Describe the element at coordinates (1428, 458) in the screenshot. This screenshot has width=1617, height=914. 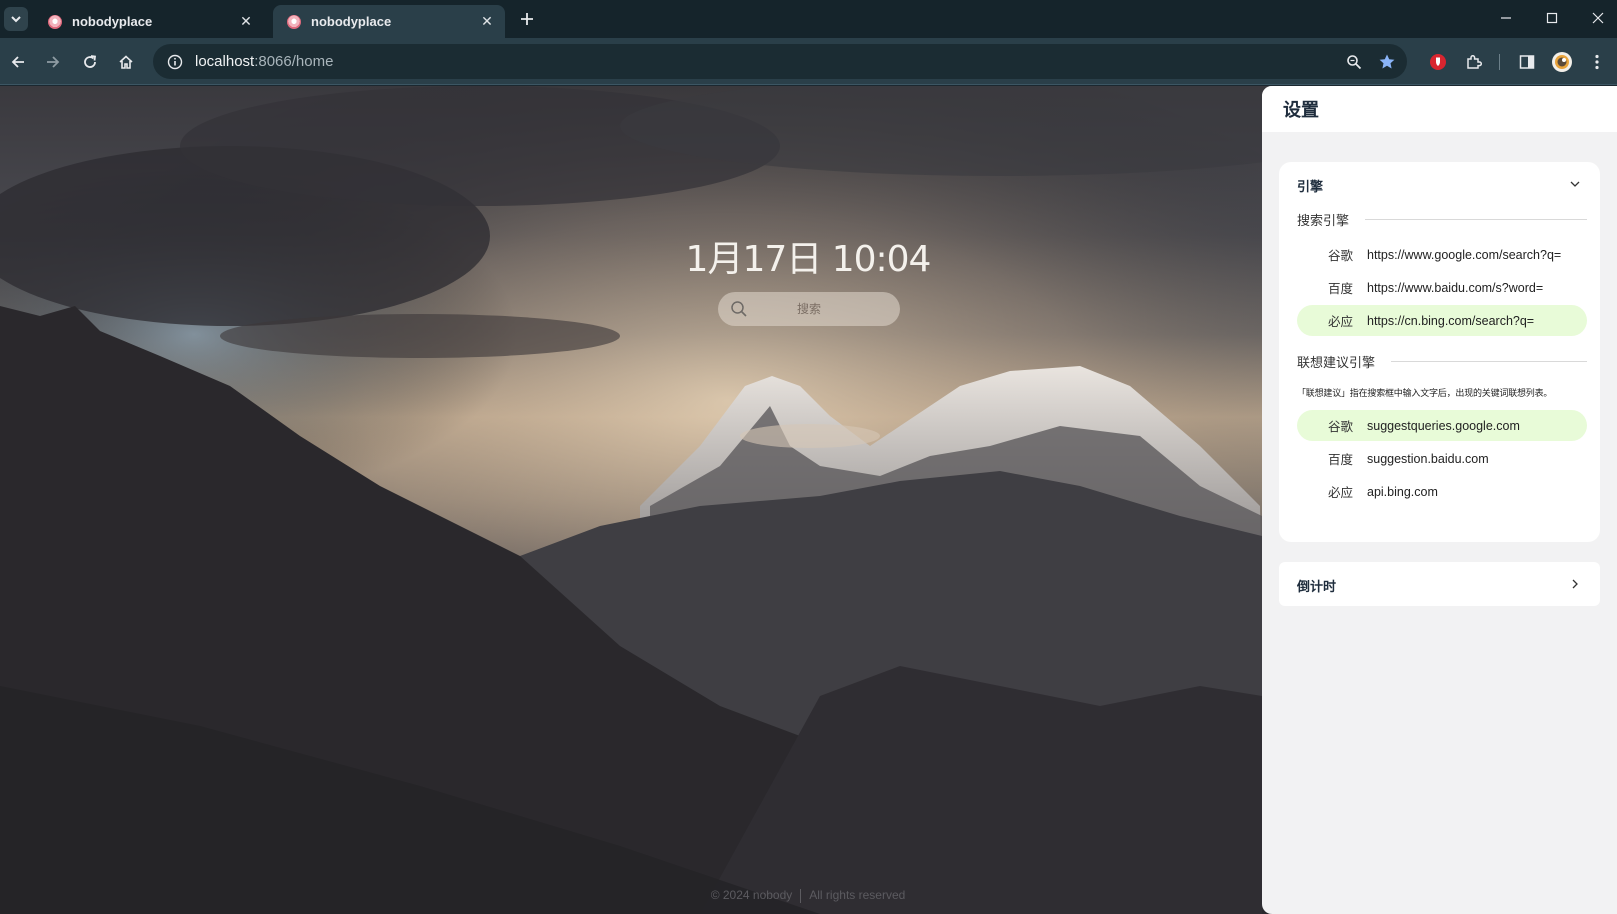
I see `engine-url: suggestion.baidu.com` at that location.